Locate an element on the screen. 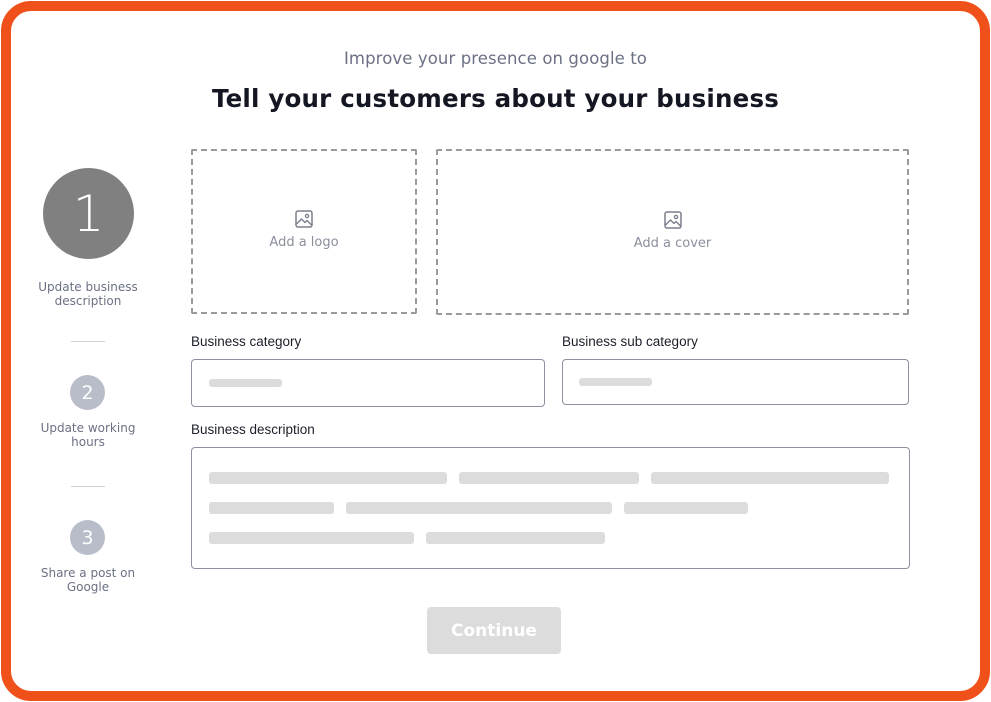 This screenshot has height=702, width=991. step-1-label: Update business description is located at coordinates (88, 294).